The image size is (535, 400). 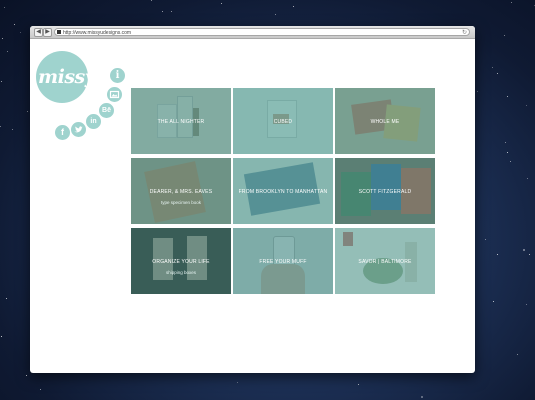 I want to click on project-tile-brooklyn-manhattan: FROM BROOKLYN TO MANHATTAN, so click(x=283, y=191).